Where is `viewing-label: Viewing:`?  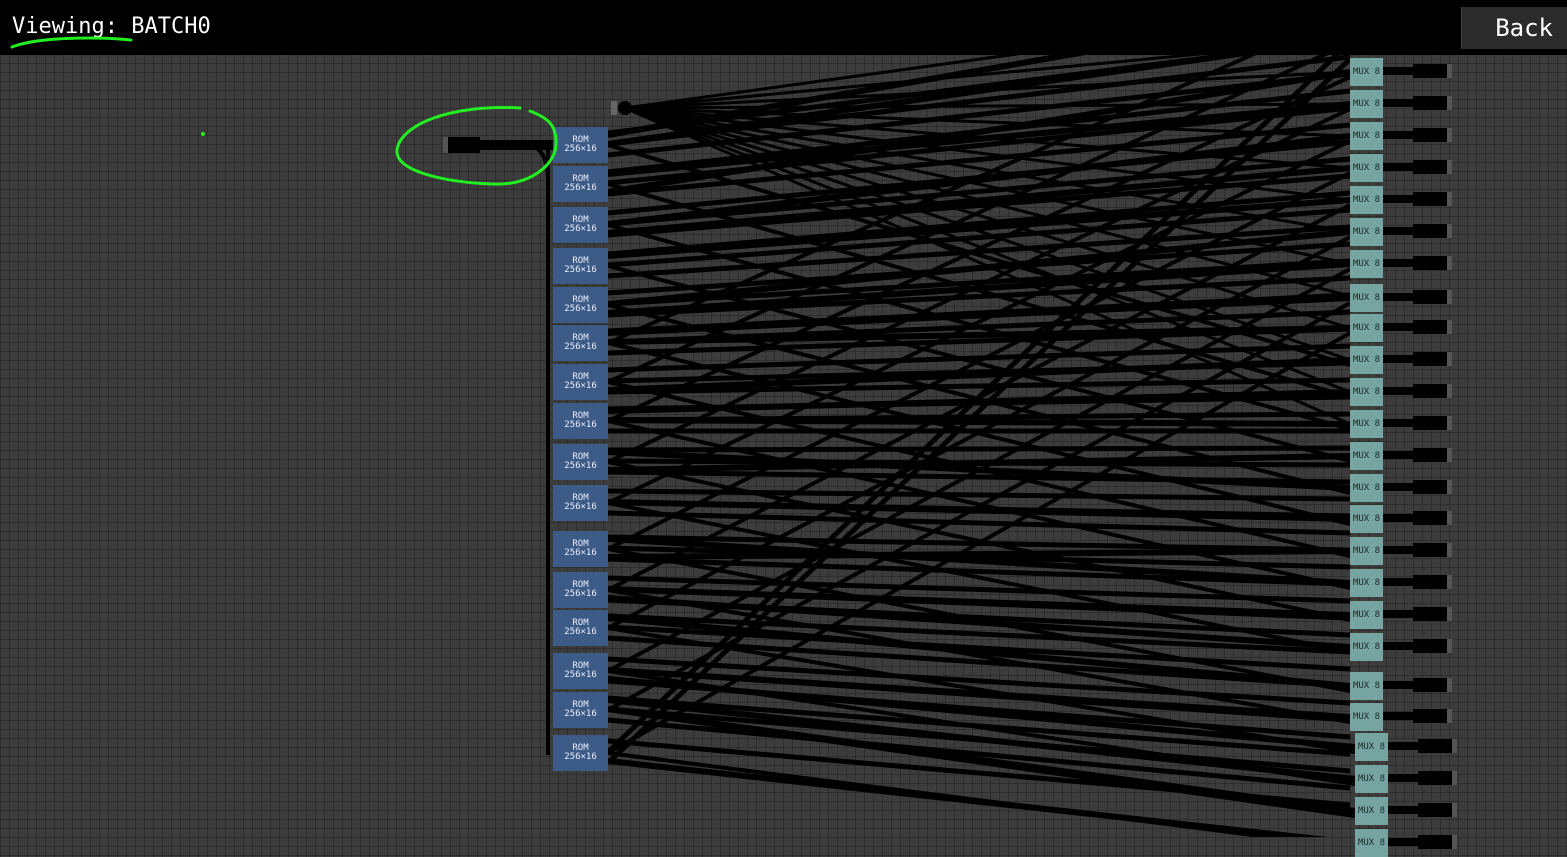
viewing-label: Viewing: is located at coordinates (65, 26).